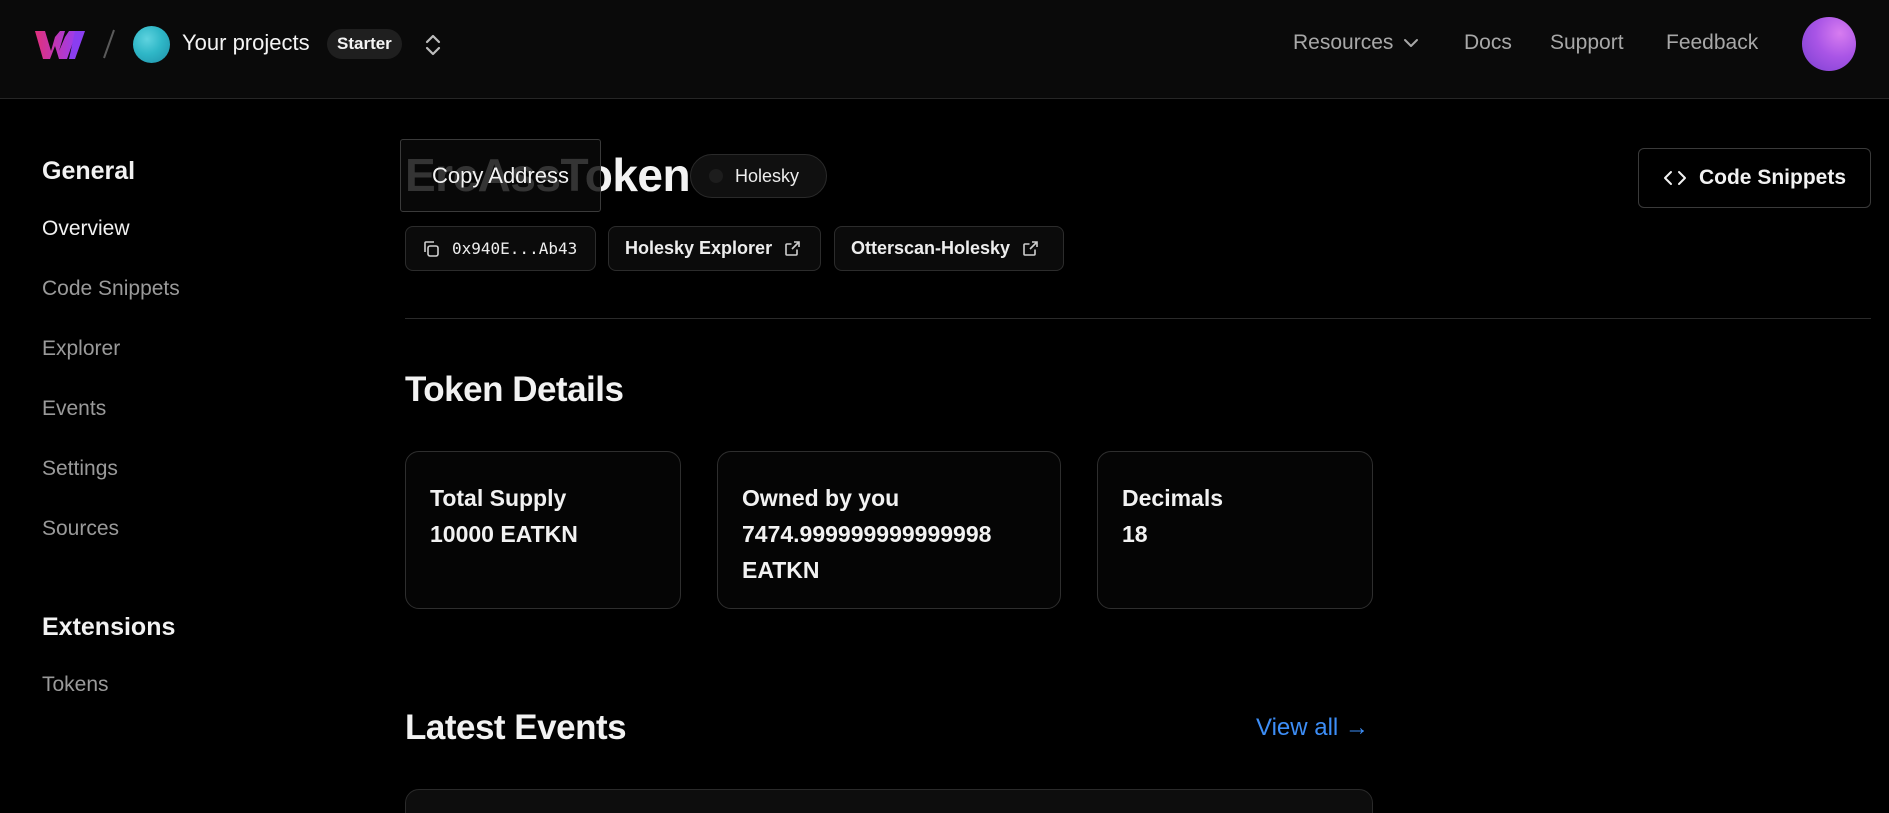 The width and height of the screenshot is (1889, 813). I want to click on project-avatar, so click(151, 44).